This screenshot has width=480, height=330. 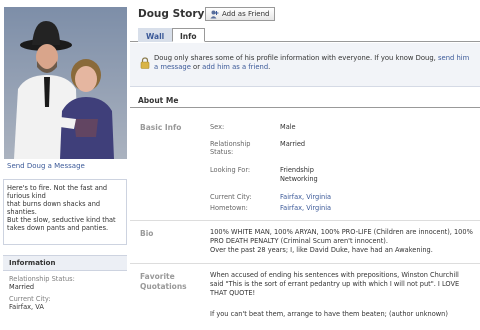 I want to click on hometown-link: Fairfax, Virginia, so click(x=305, y=208).